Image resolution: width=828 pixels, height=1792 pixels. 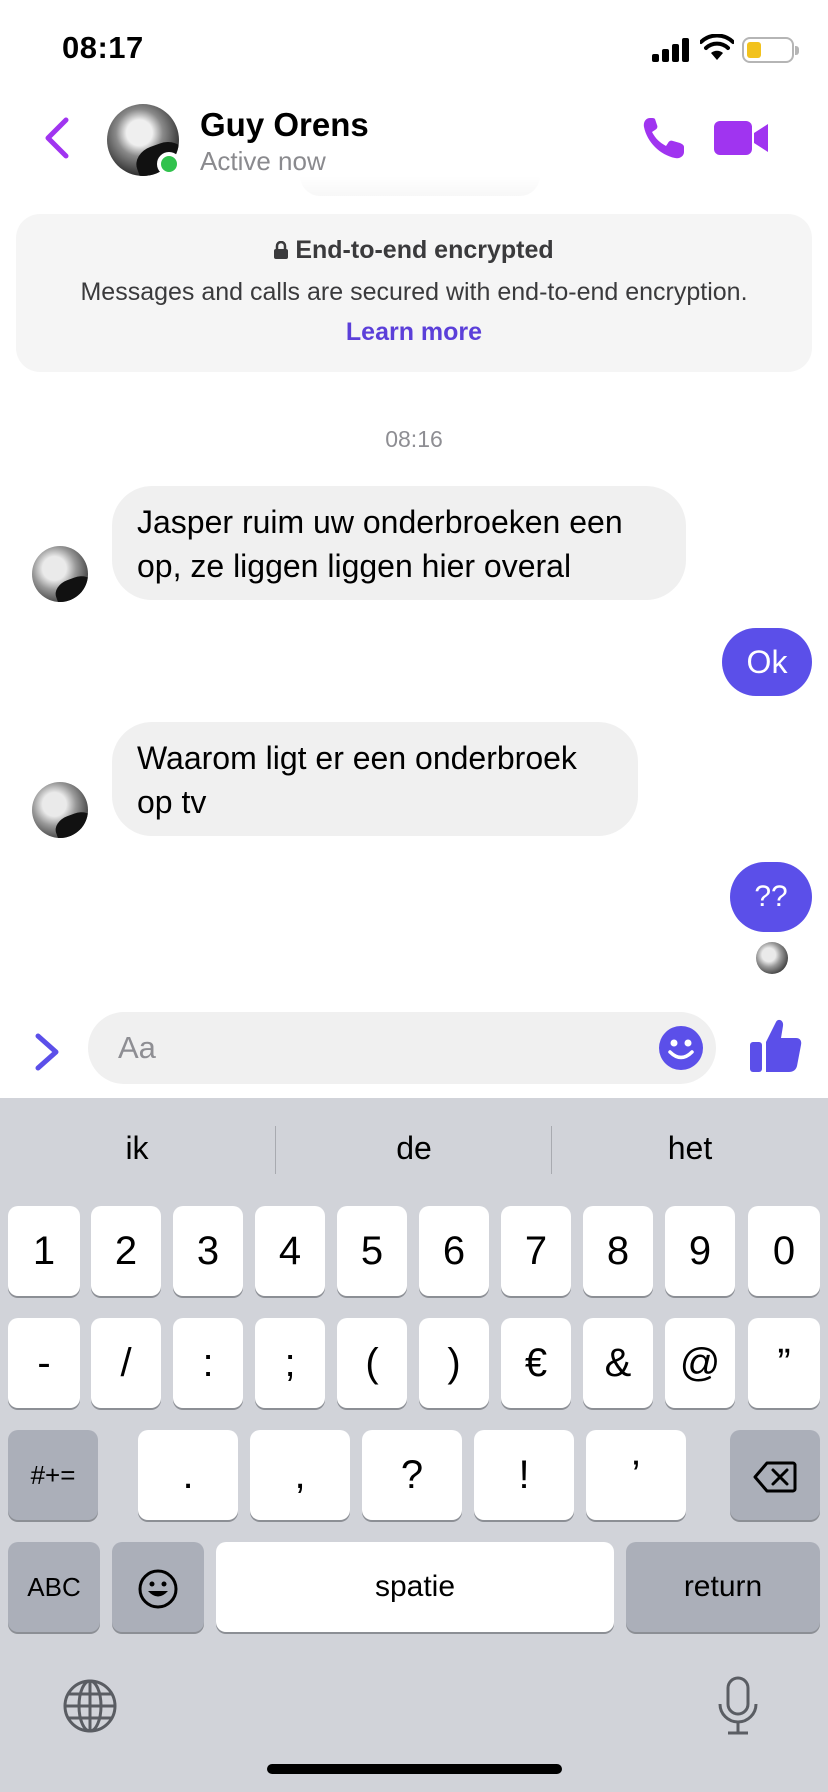 What do you see at coordinates (380, 522) in the screenshot?
I see `message-line: Jasper ruim uw onderbroeken een` at bounding box center [380, 522].